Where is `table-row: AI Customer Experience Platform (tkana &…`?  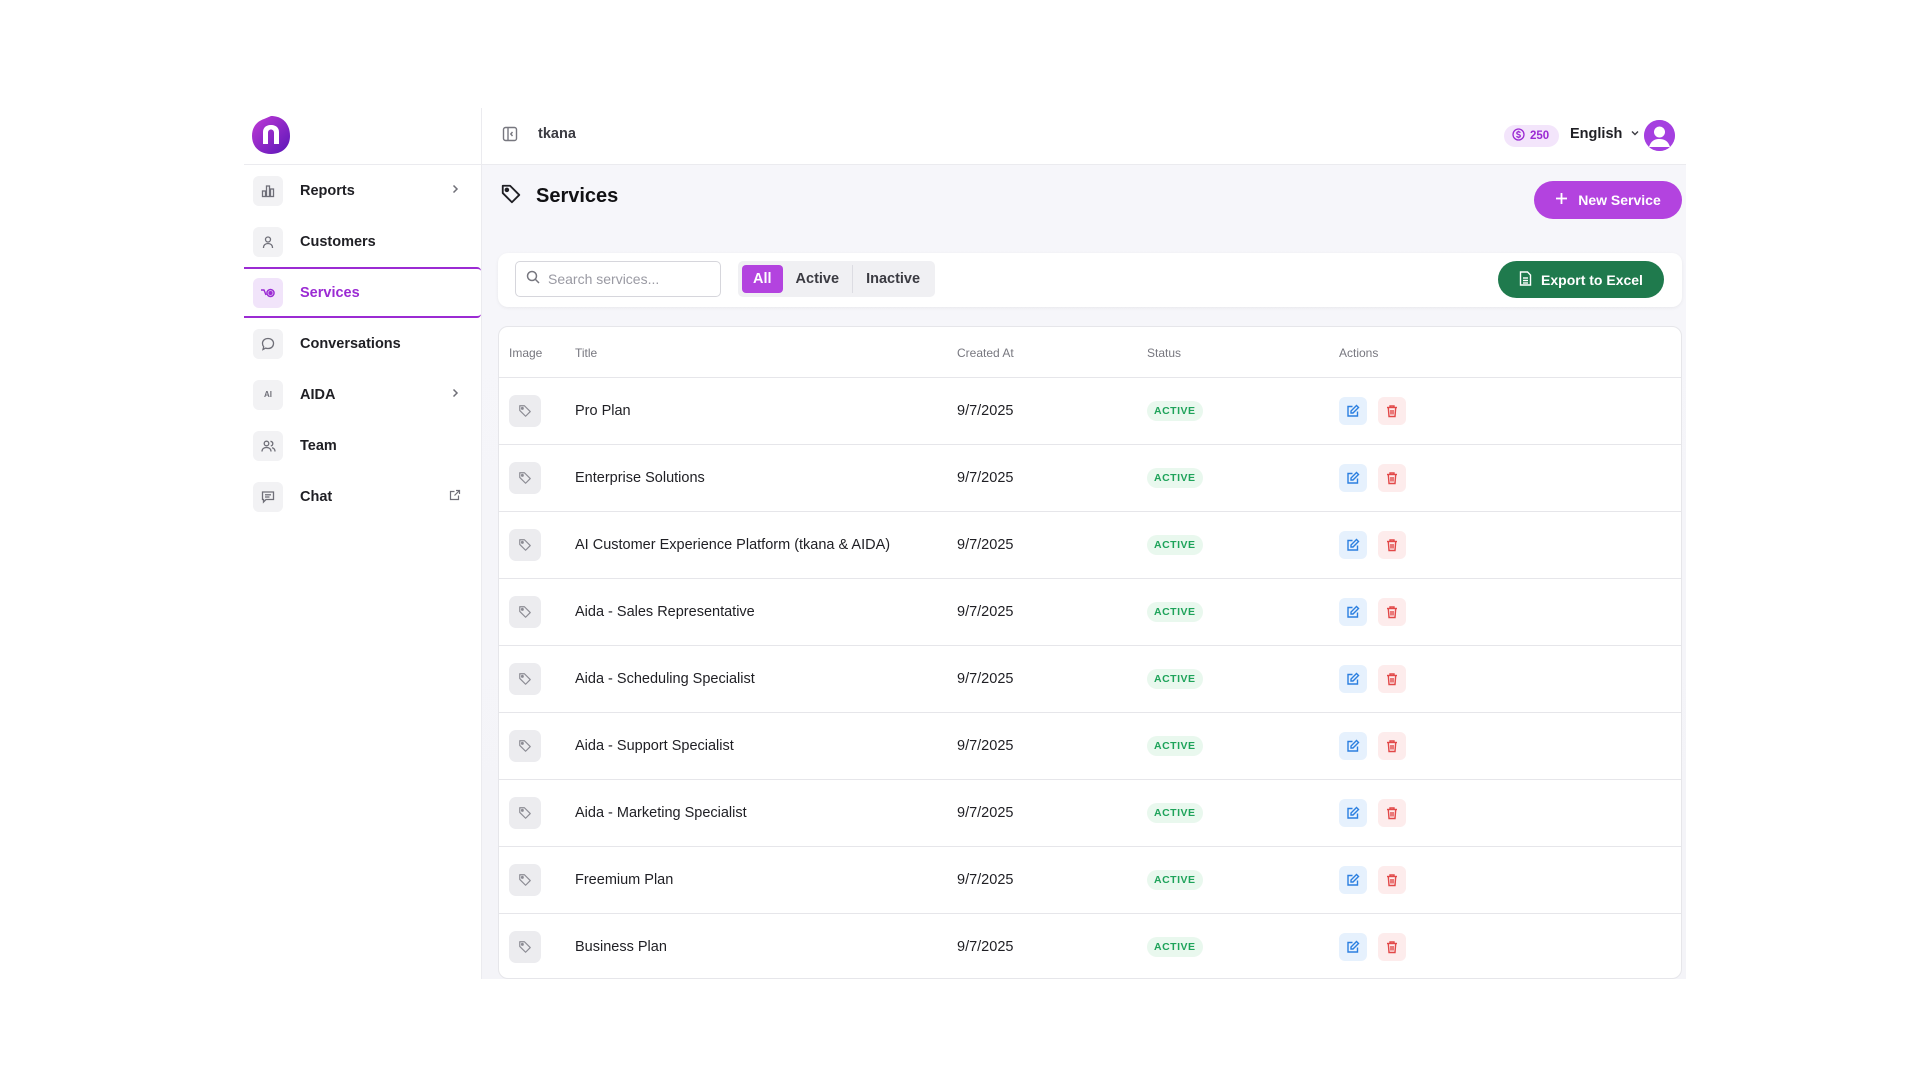
table-row: AI Customer Experience Platform (tkana &… is located at coordinates (1090, 545).